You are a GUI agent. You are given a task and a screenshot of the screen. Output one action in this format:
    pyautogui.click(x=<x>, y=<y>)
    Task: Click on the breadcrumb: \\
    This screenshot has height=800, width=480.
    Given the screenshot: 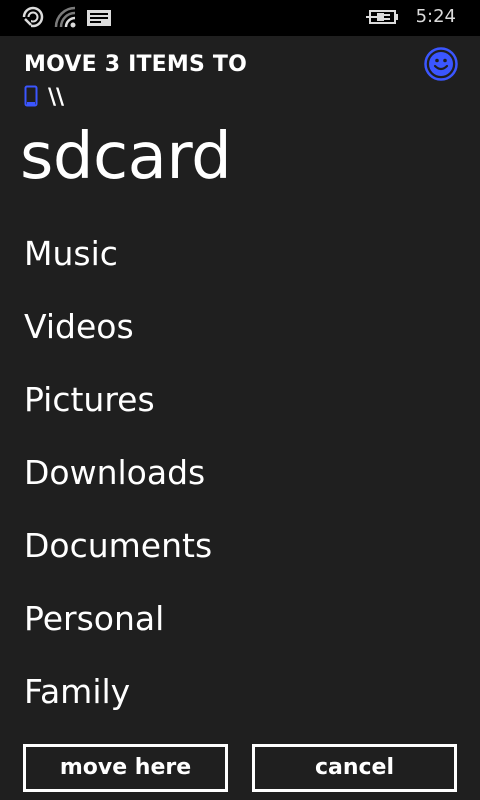 What is the action you would take?
    pyautogui.click(x=44, y=98)
    